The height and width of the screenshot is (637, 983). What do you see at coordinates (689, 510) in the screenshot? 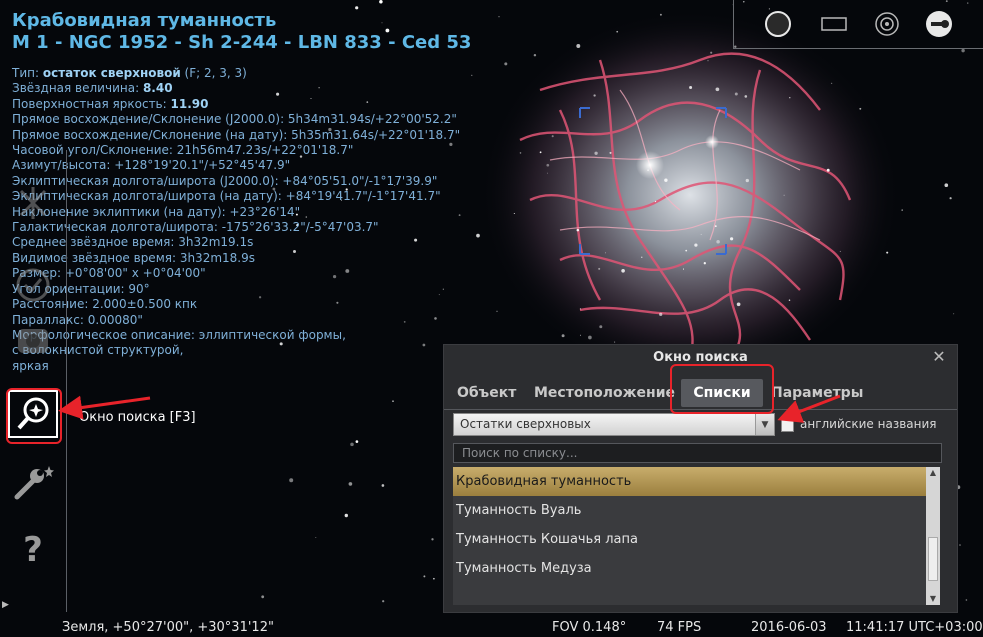
I see `list-item: Туманность Вуаль` at bounding box center [689, 510].